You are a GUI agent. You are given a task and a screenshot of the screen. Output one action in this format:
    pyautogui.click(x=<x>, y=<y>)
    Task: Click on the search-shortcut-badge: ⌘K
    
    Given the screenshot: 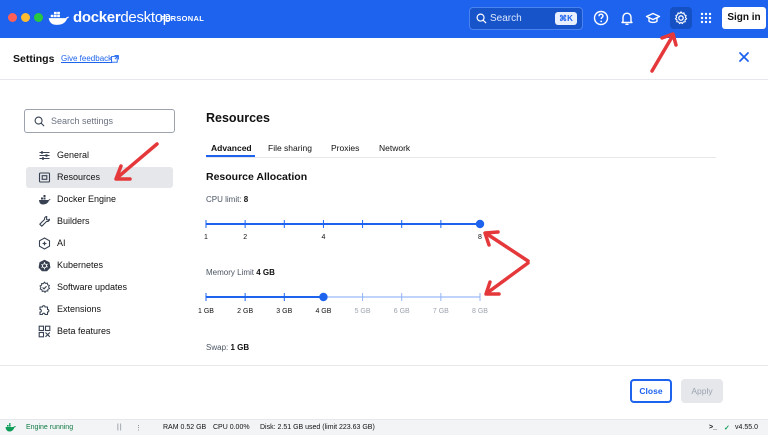 What is the action you would take?
    pyautogui.click(x=566, y=18)
    